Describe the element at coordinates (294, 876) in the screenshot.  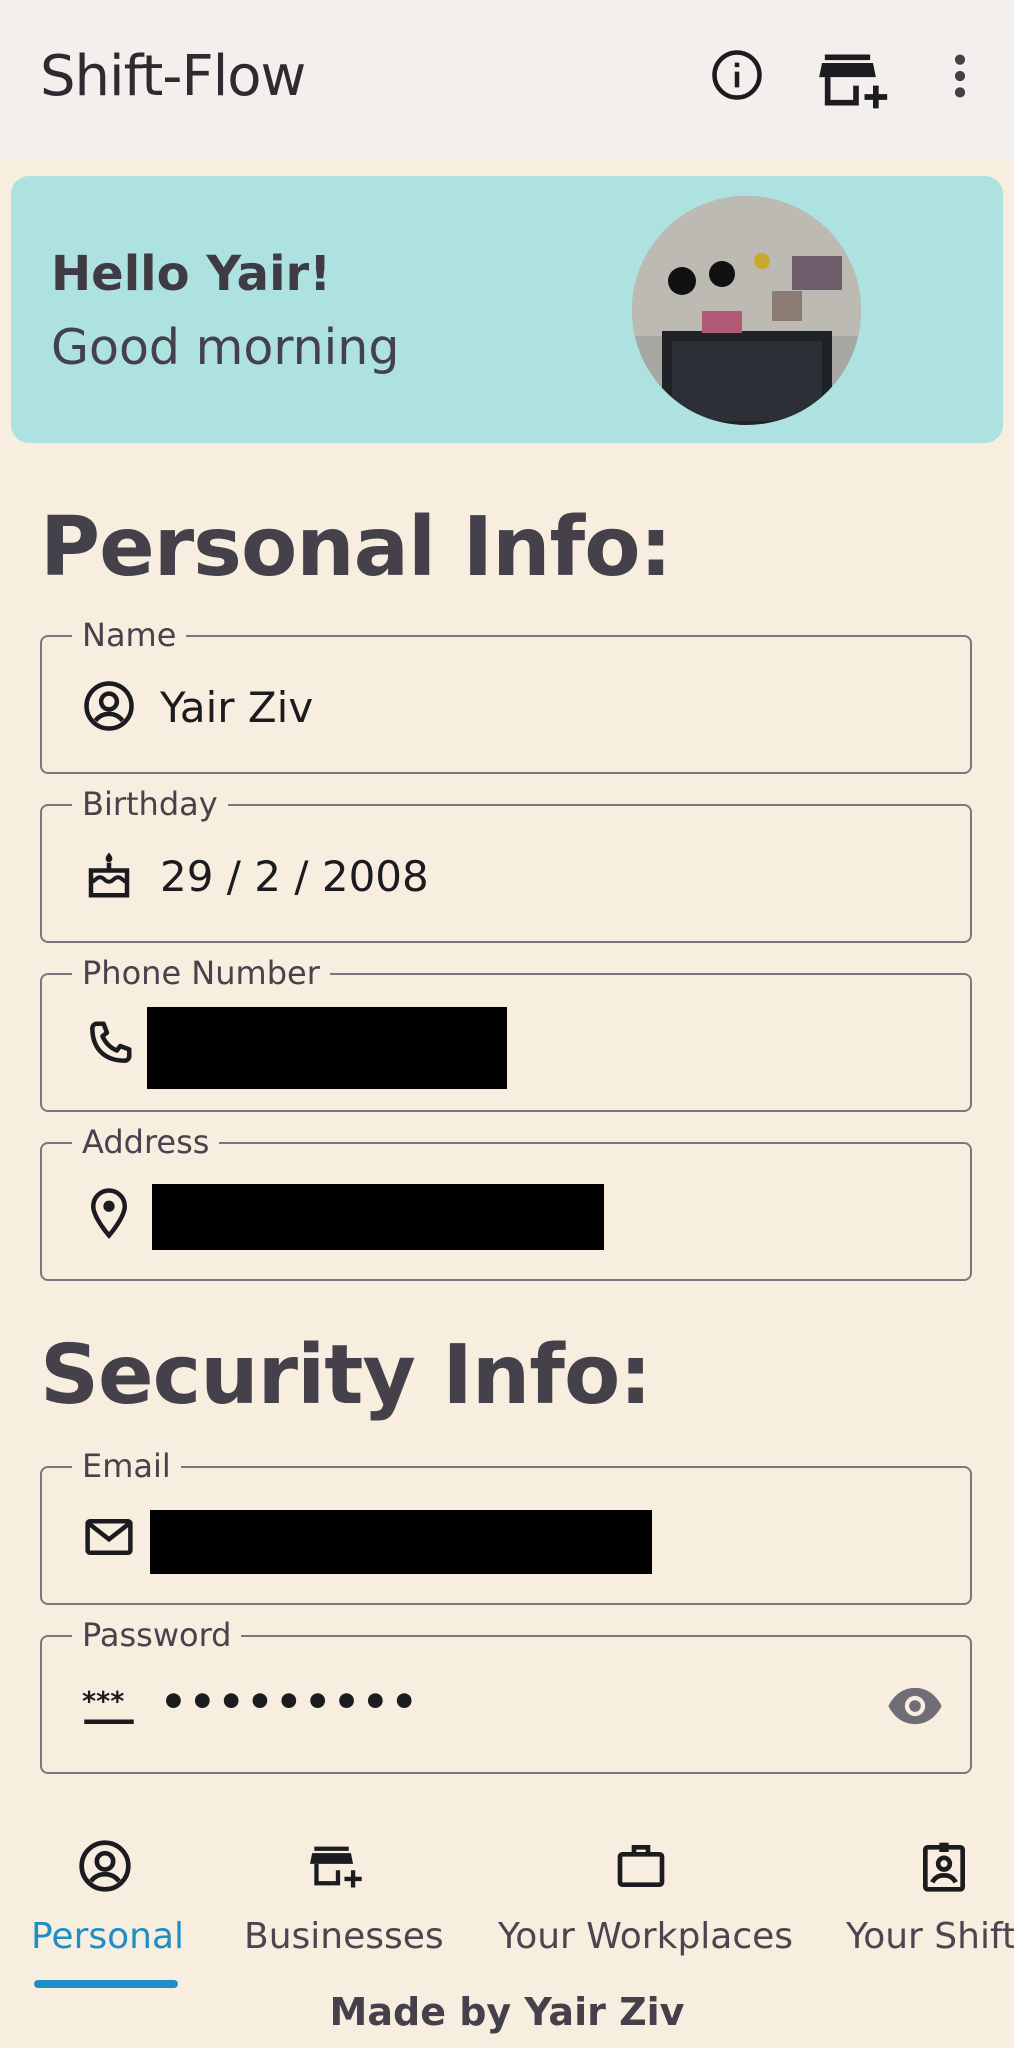
I see `birthday-value: 29 / 2 / 2008` at that location.